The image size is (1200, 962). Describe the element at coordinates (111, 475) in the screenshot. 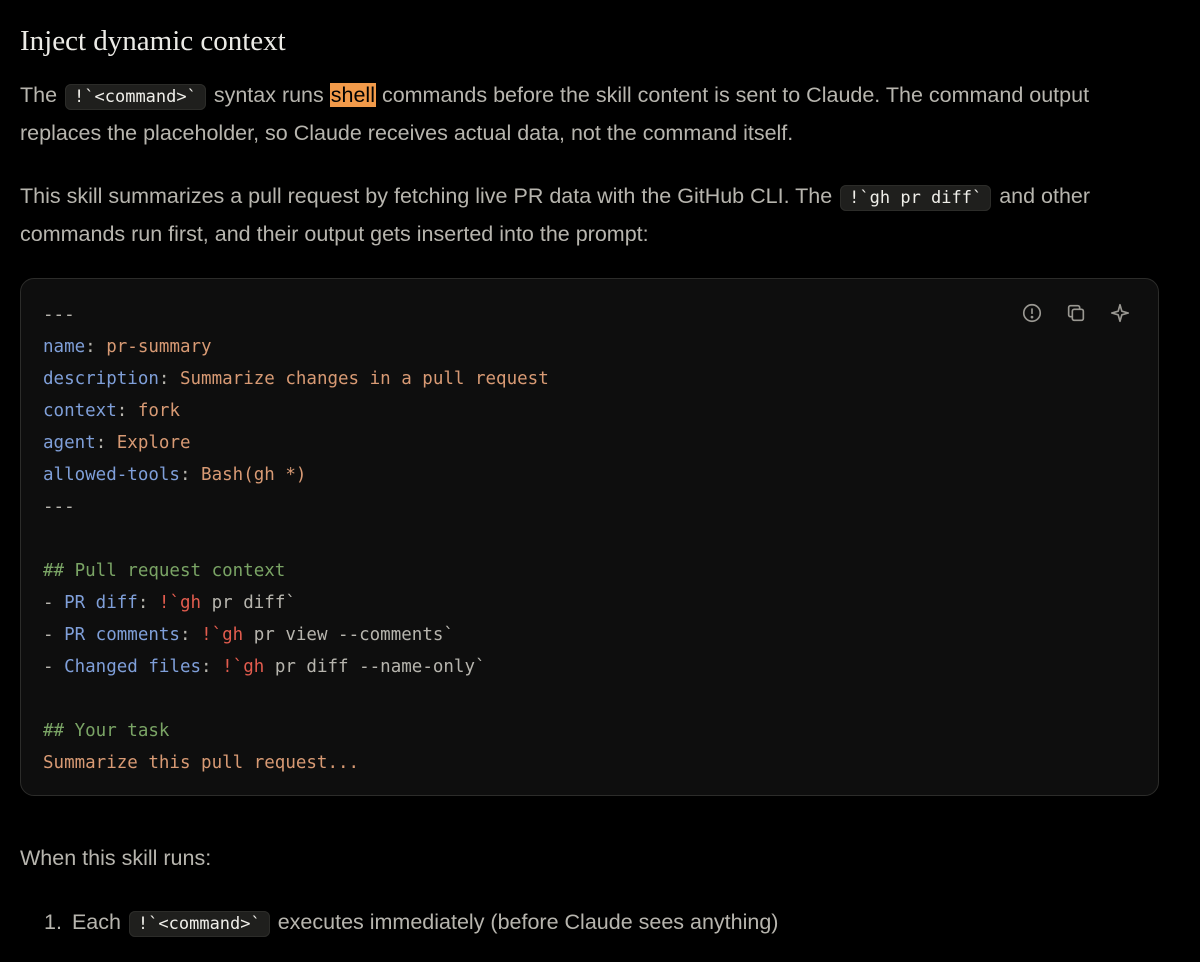

I see `yaml-key: allowed-tools` at that location.